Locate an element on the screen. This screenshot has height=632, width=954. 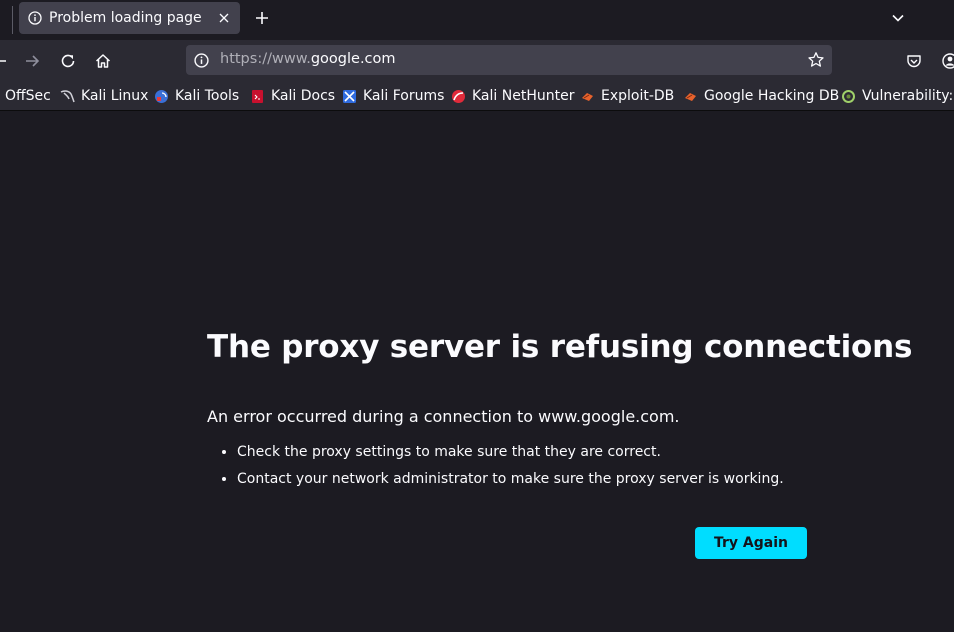
bookmark-kali-forums: Kali Forums is located at coordinates (393, 96).